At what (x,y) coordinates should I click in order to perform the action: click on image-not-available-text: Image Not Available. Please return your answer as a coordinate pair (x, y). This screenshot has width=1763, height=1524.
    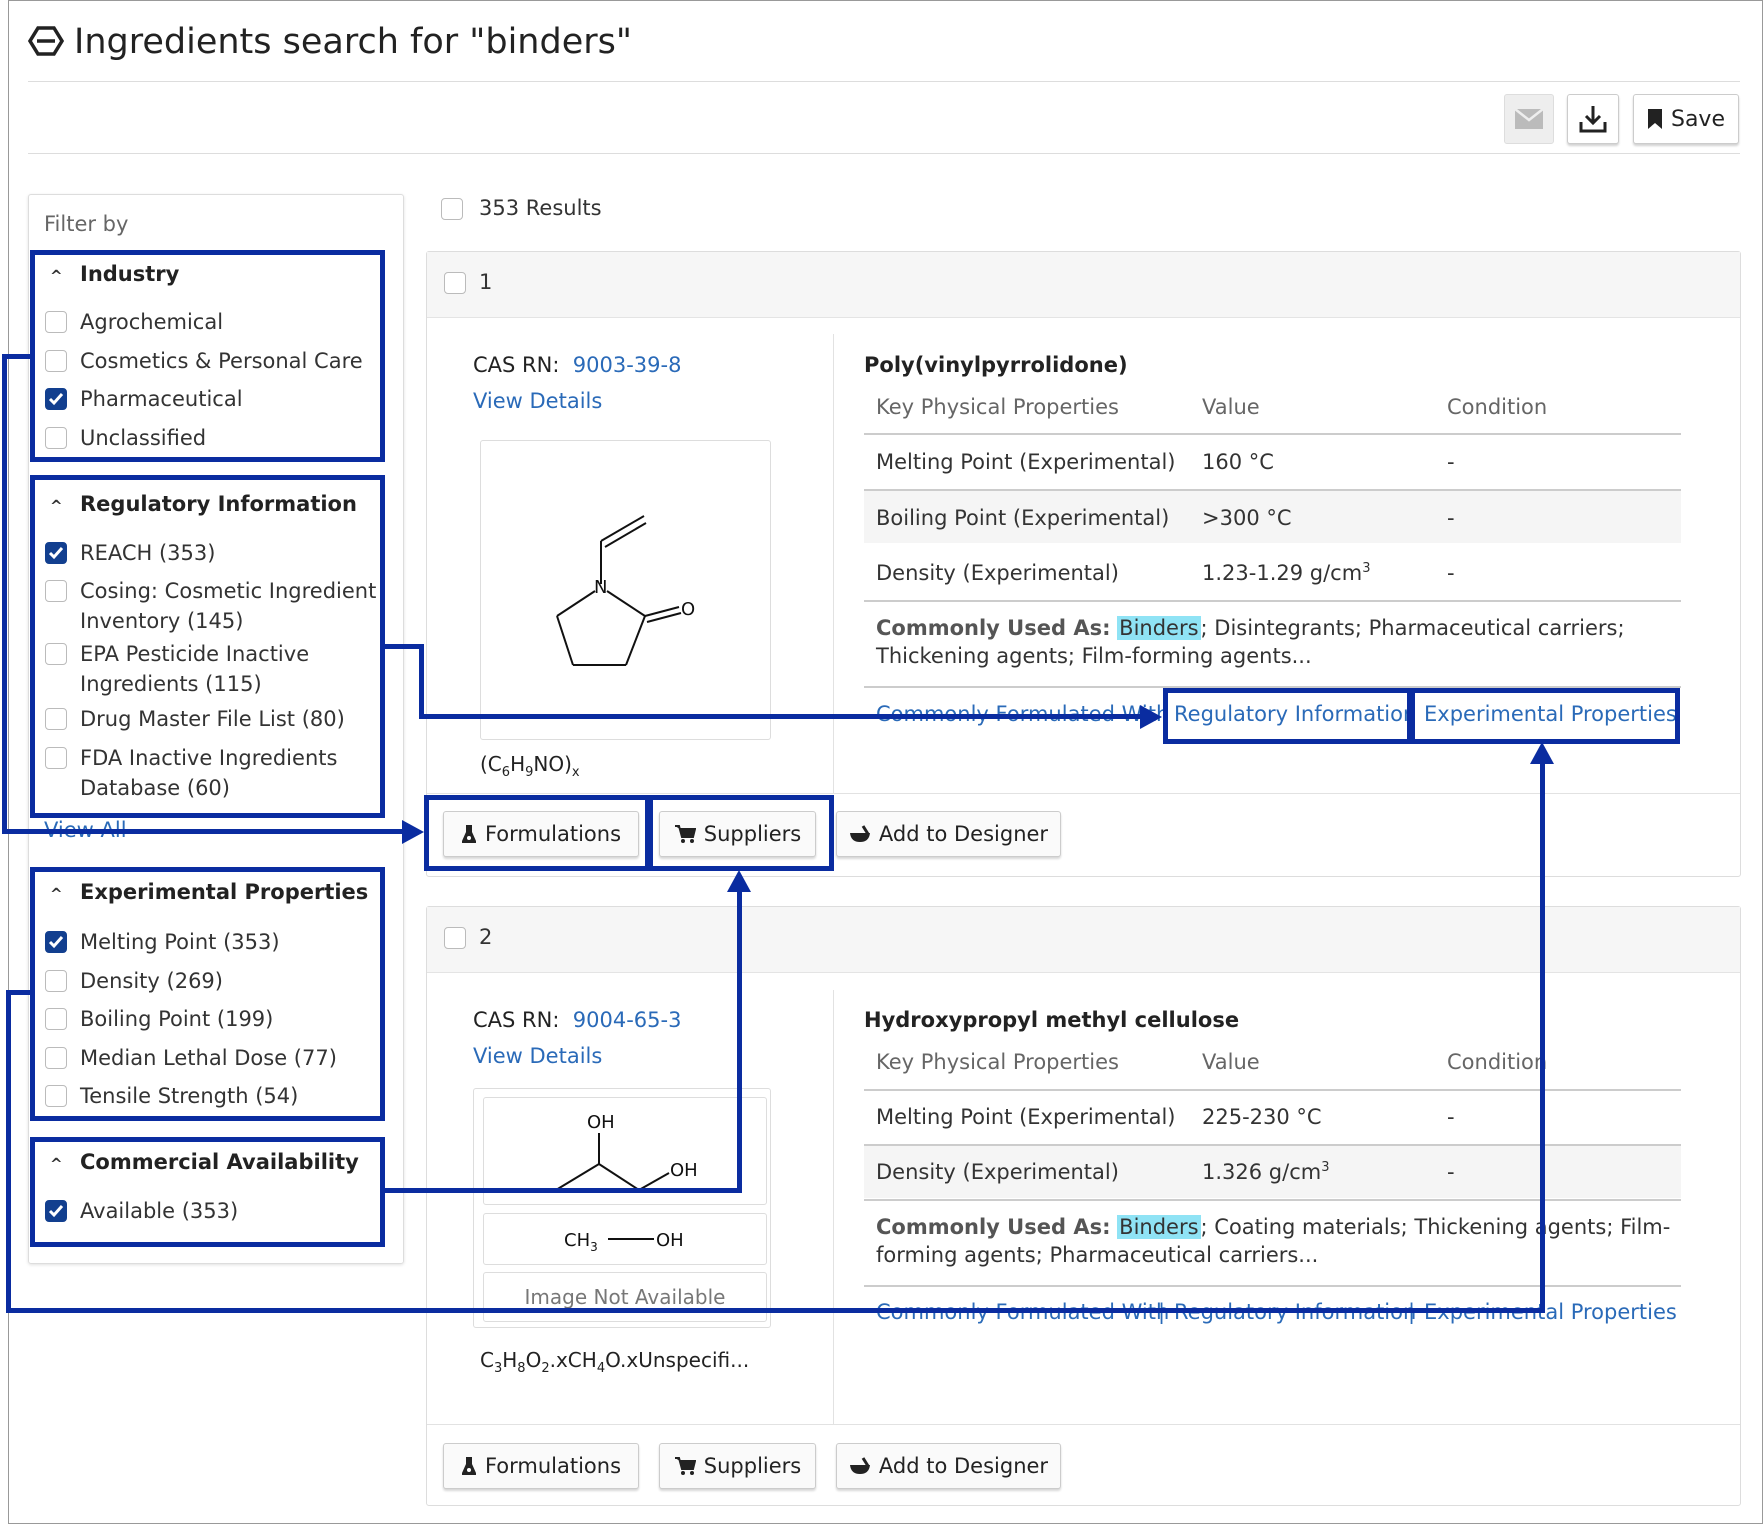
    Looking at the image, I should click on (625, 1297).